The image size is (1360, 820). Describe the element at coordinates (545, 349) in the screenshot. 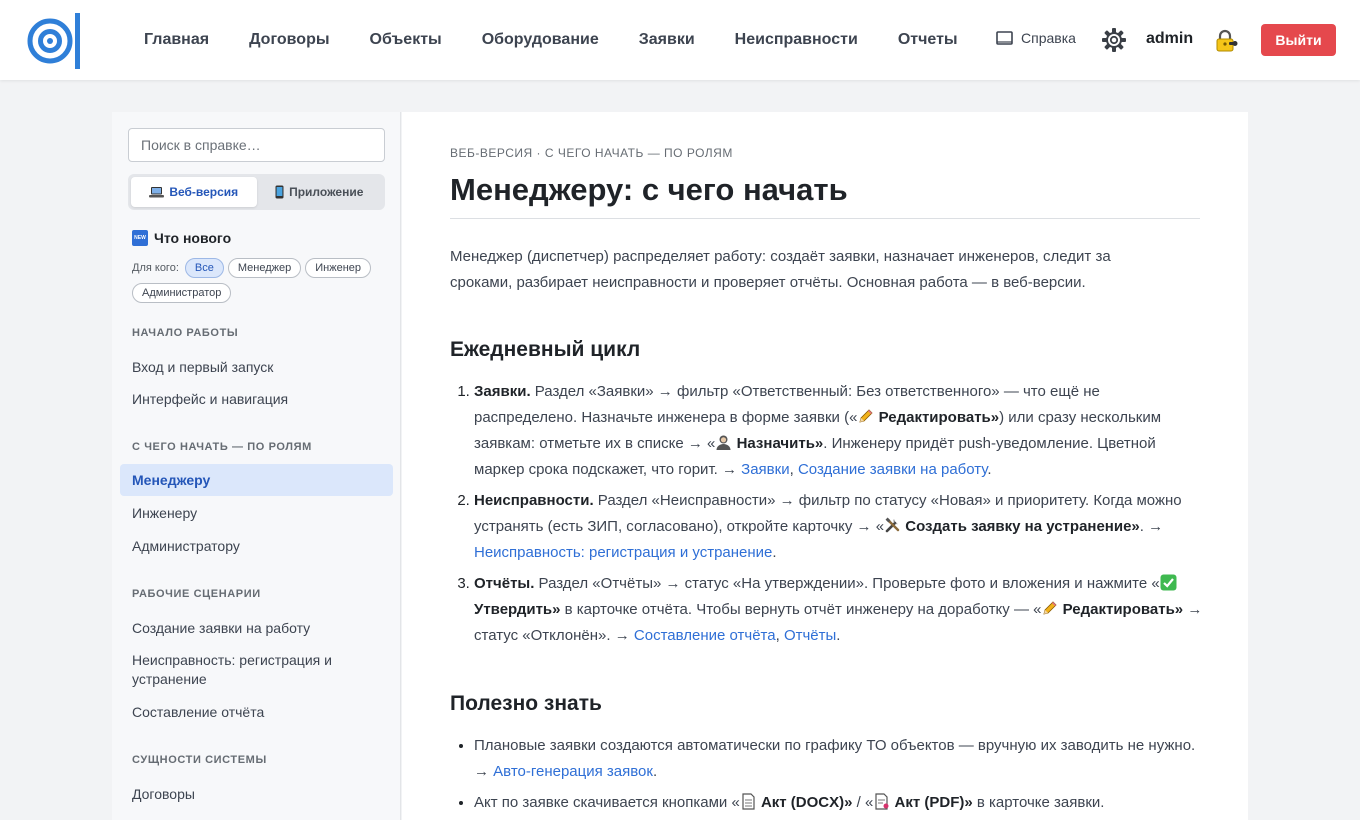

I see `heading-daily-cycle: Ежедневный цикл` at that location.